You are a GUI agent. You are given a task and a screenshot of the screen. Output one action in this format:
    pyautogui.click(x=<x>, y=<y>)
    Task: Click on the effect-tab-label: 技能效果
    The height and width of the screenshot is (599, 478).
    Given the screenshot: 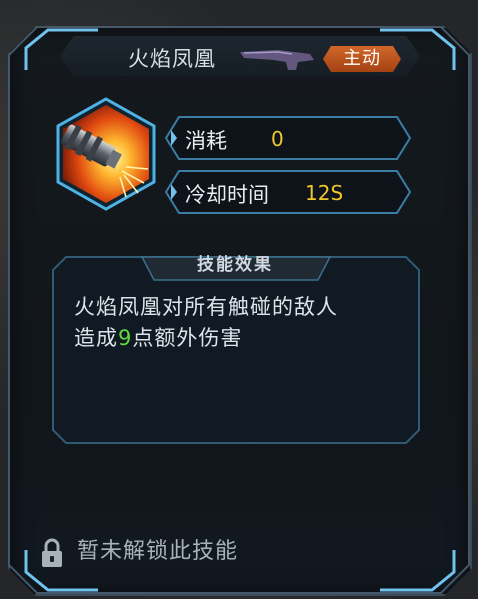 What is the action you would take?
    pyautogui.click(x=235, y=265)
    